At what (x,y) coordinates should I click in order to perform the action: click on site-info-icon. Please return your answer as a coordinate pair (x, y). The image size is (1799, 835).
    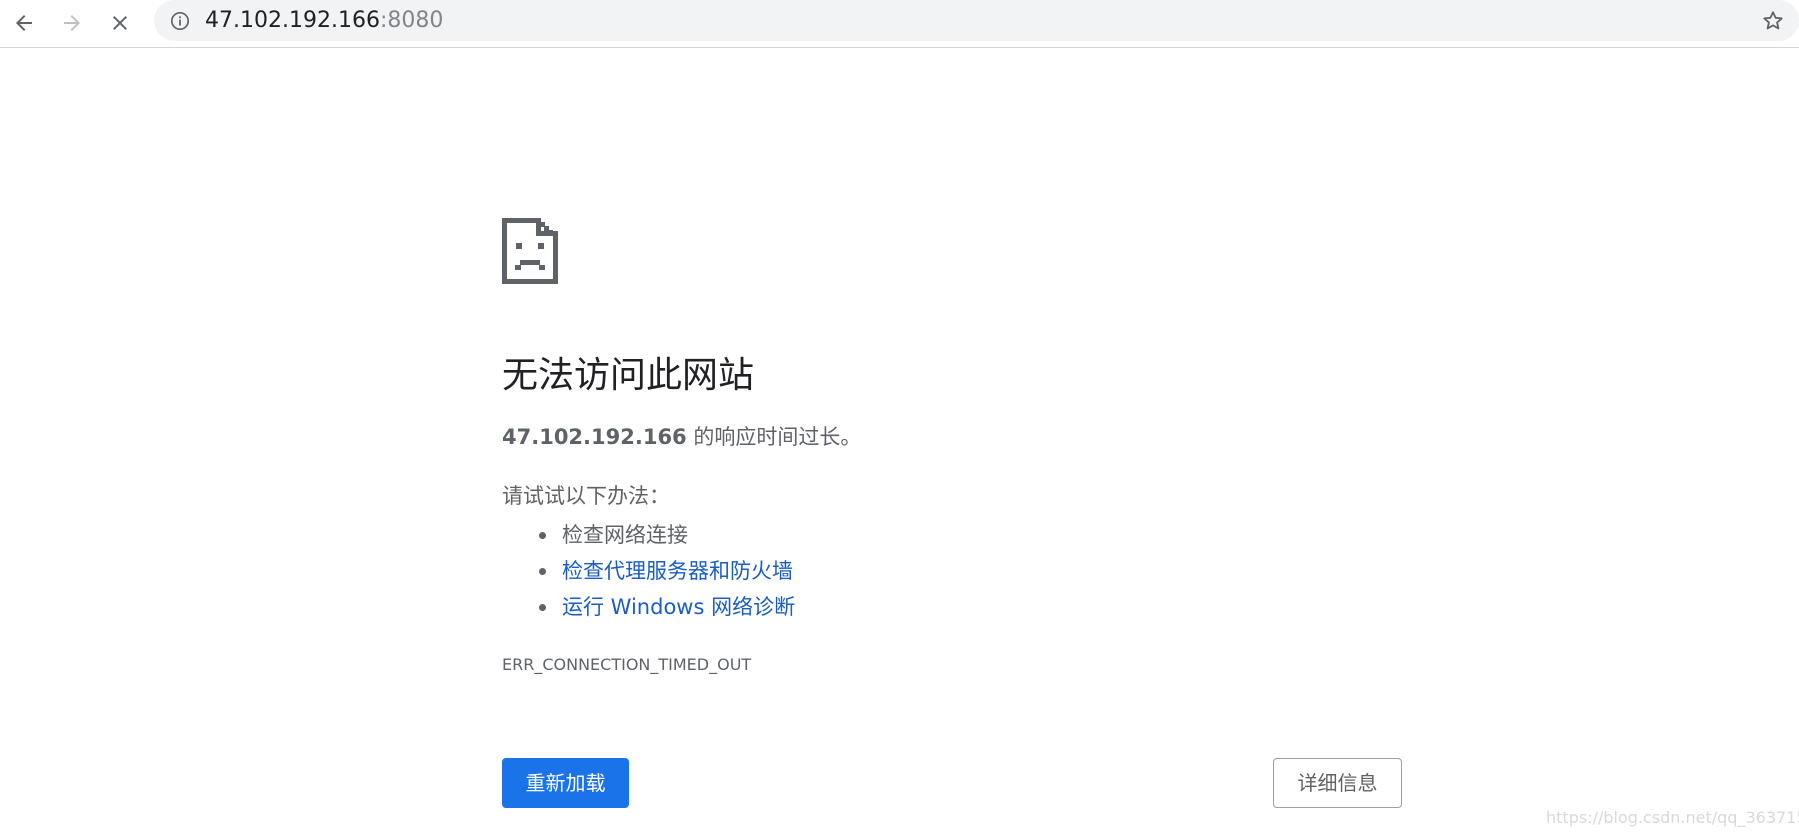
    Looking at the image, I should click on (180, 21).